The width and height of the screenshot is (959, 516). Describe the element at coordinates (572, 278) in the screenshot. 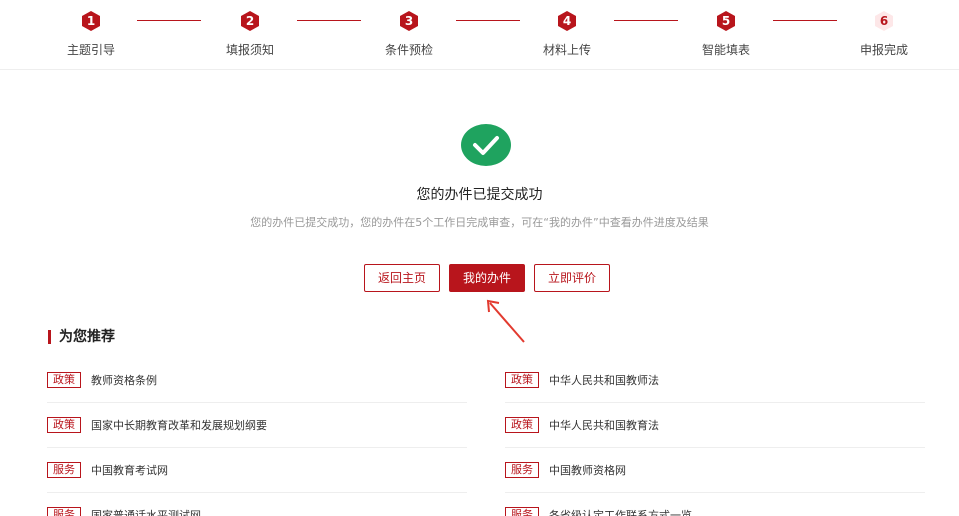

I see `evaluate-button: 立即评价` at that location.